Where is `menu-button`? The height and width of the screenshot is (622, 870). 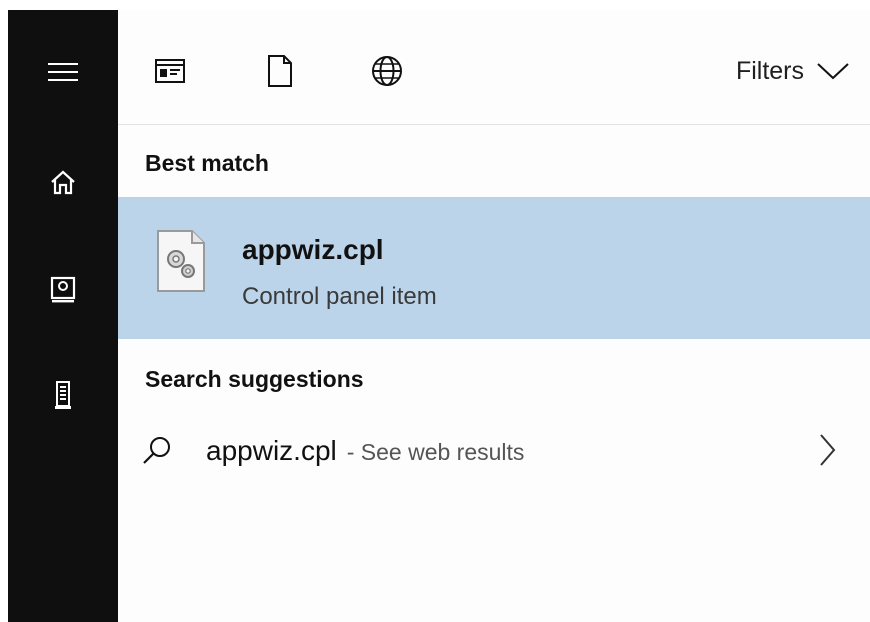
menu-button is located at coordinates (63, 72).